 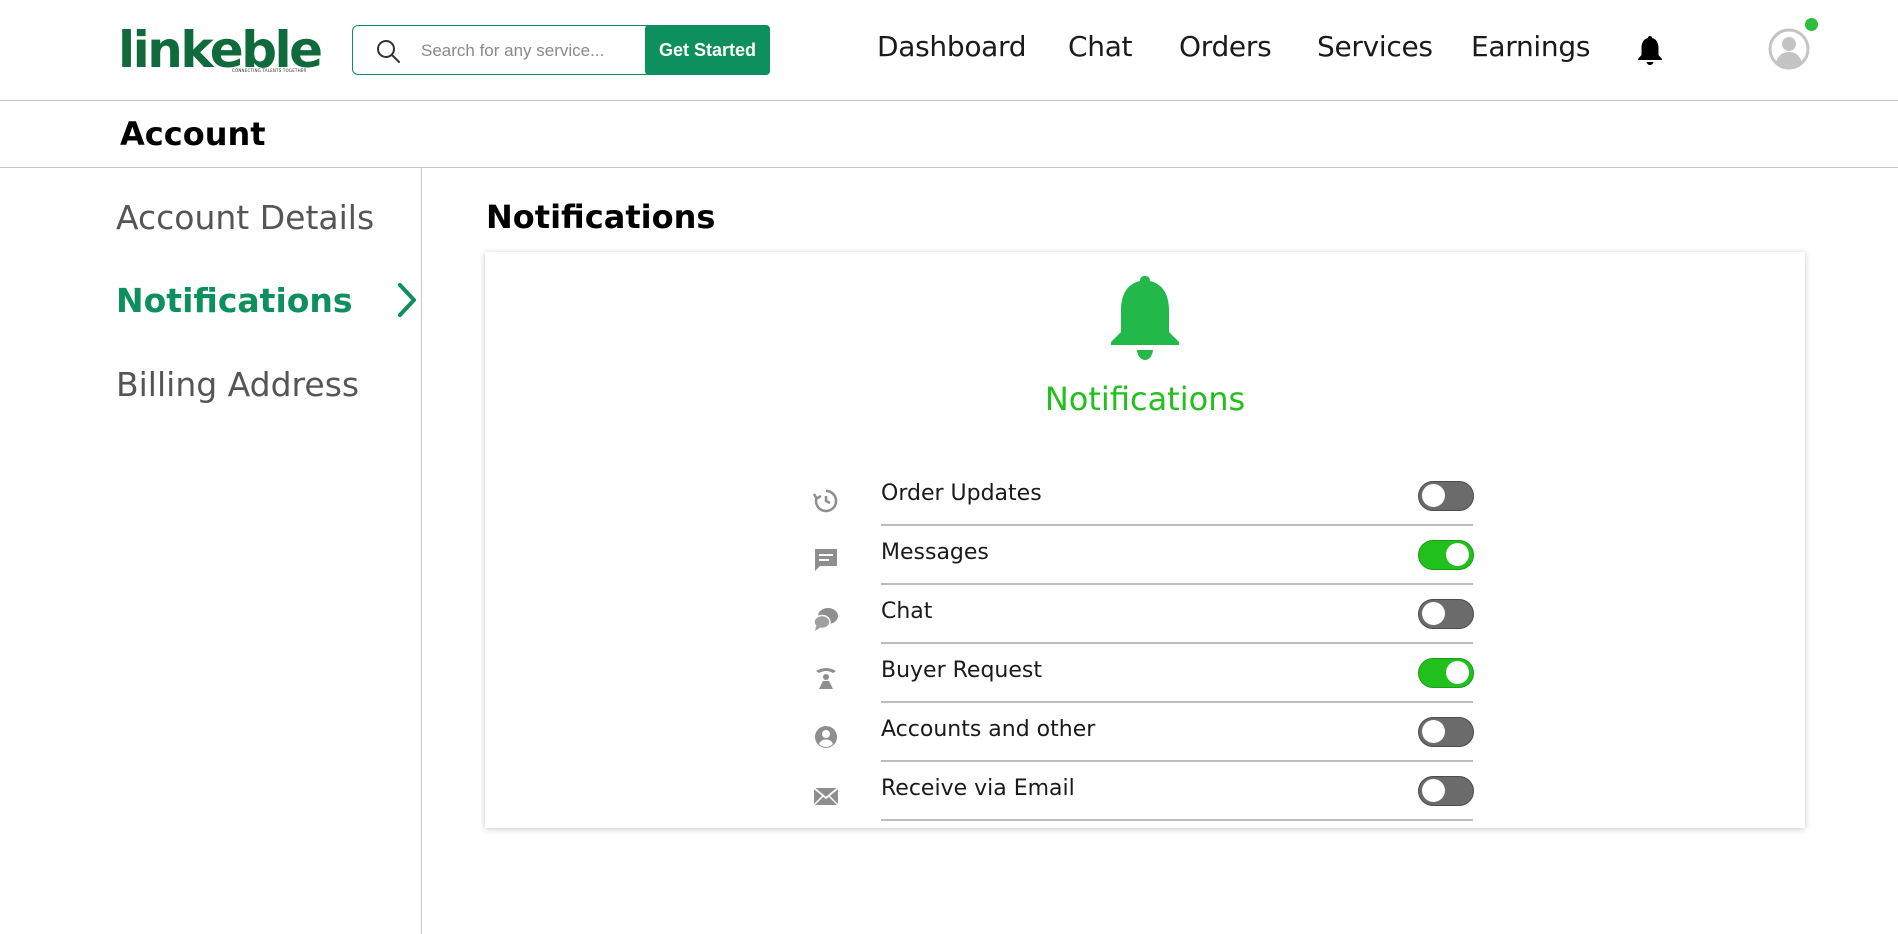 What do you see at coordinates (949, 134) in the screenshot?
I see `section-header: Account` at bounding box center [949, 134].